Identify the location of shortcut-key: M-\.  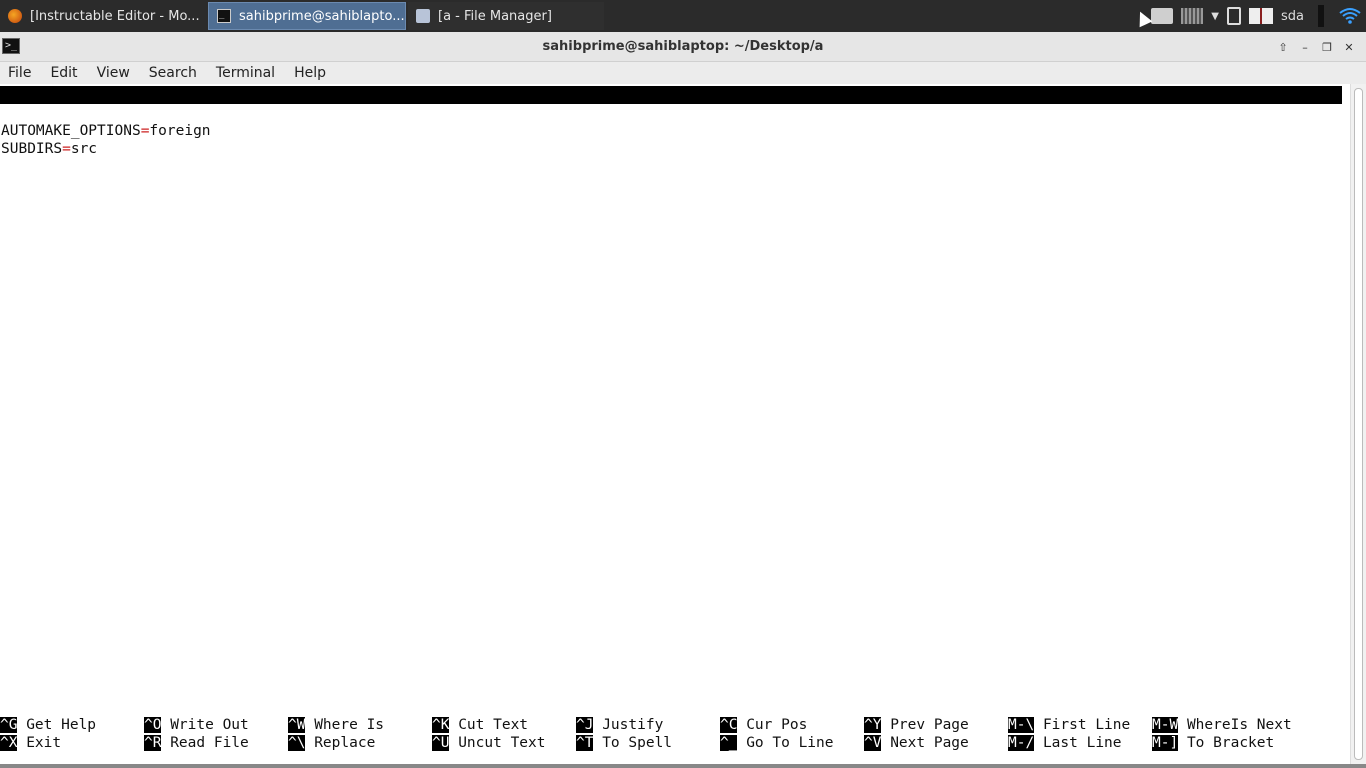
(1021, 725).